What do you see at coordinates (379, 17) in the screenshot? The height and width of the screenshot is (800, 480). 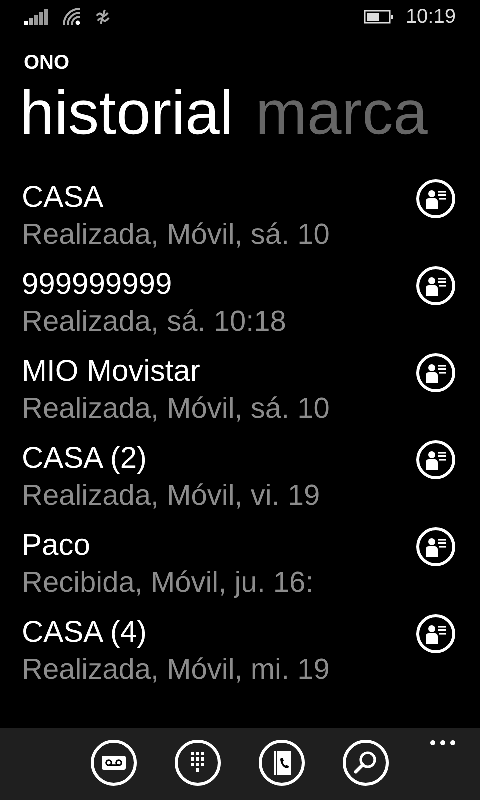 I see `battery-icon` at bounding box center [379, 17].